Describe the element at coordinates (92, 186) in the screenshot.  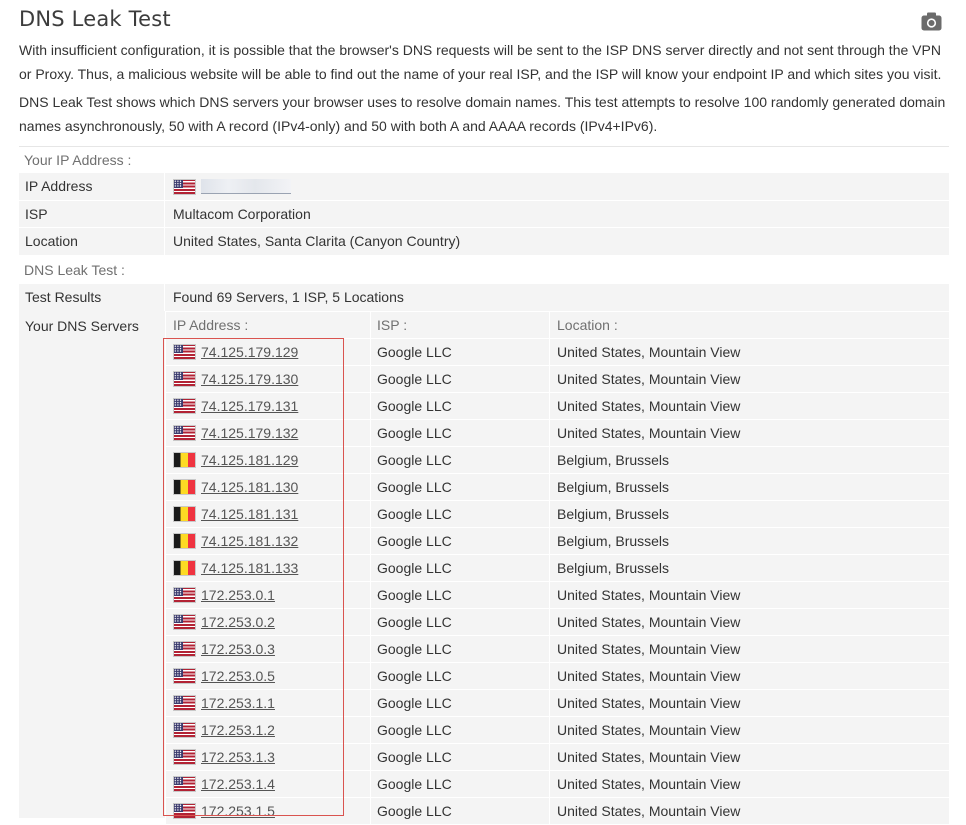
I see `ip-address-key: IP Address` at that location.